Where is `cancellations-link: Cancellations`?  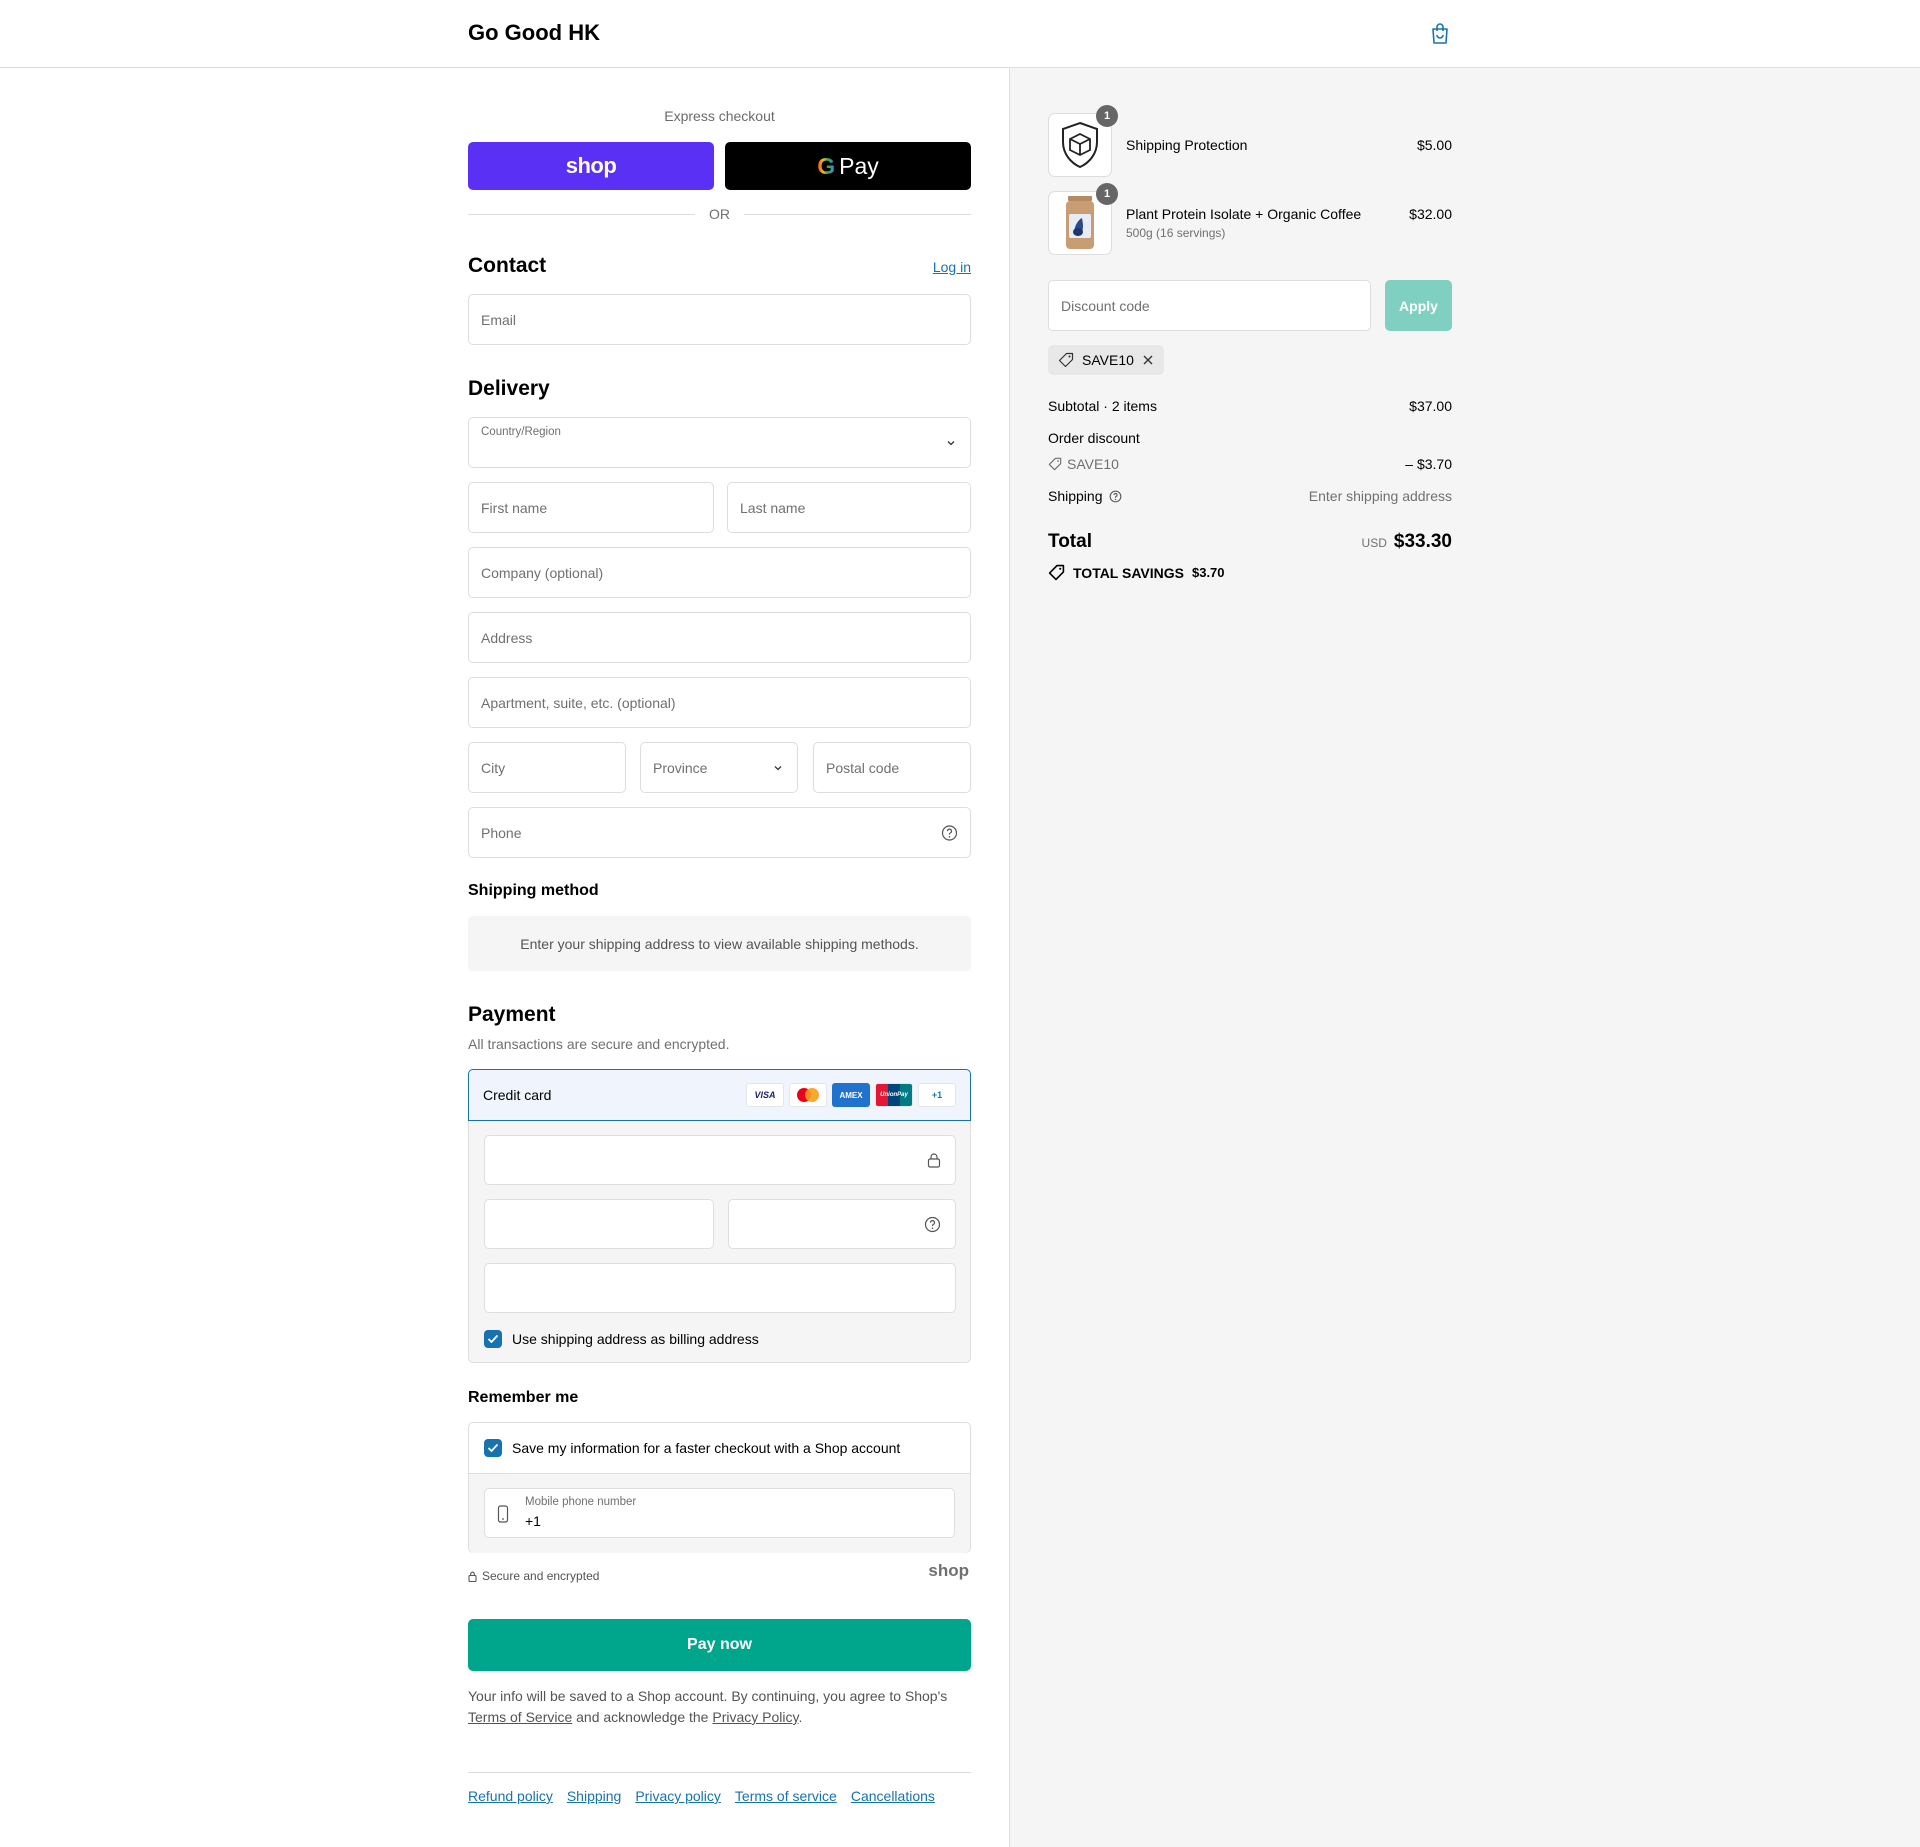 cancellations-link: Cancellations is located at coordinates (893, 1796).